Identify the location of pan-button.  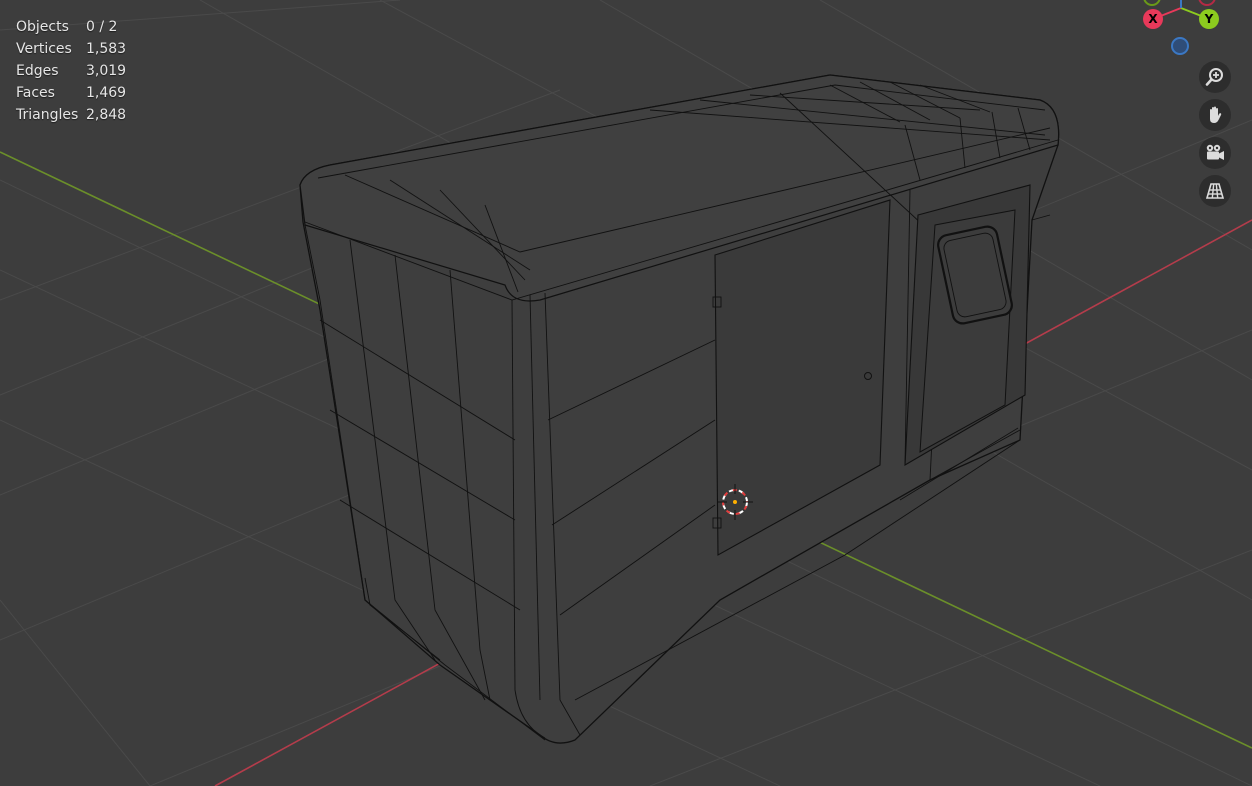
(1215, 115).